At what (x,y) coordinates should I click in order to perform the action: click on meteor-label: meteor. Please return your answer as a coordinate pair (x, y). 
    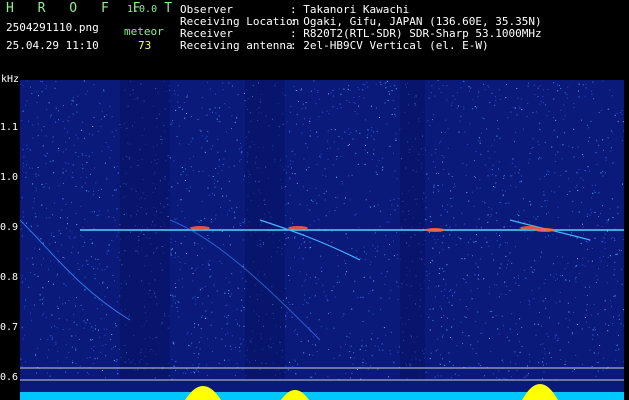
    Looking at the image, I should click on (144, 31).